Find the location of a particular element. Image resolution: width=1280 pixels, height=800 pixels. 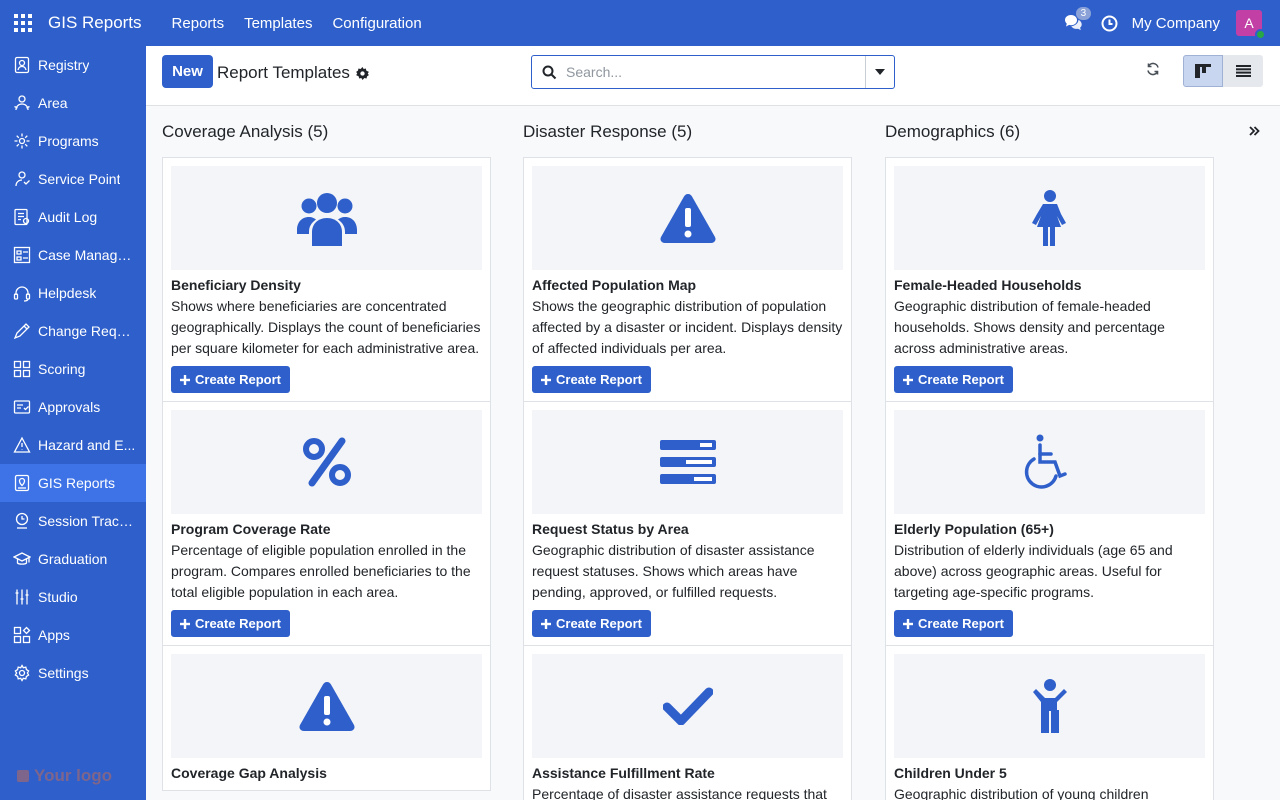

search-options-toggle is located at coordinates (879, 72).